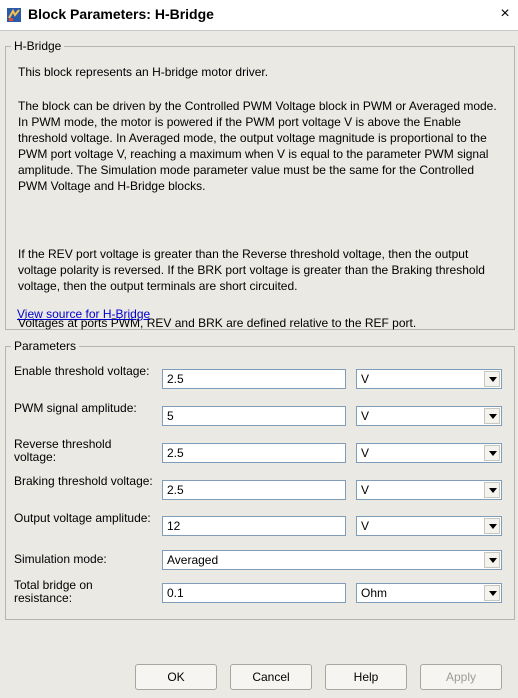  I want to click on simulation-mode-select: Averaged, so click(332, 560).